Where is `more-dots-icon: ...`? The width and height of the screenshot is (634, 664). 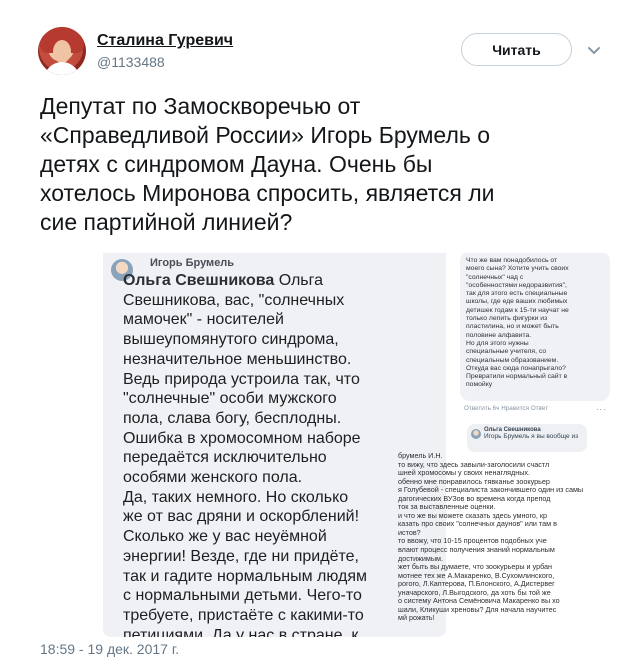
more-dots-icon: ... is located at coordinates (601, 407).